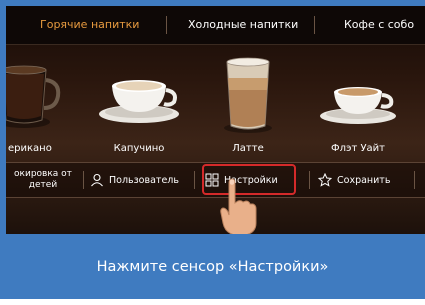 The image size is (425, 305). I want to click on drink-flat-white: Флэт Уайт, so click(358, 104).